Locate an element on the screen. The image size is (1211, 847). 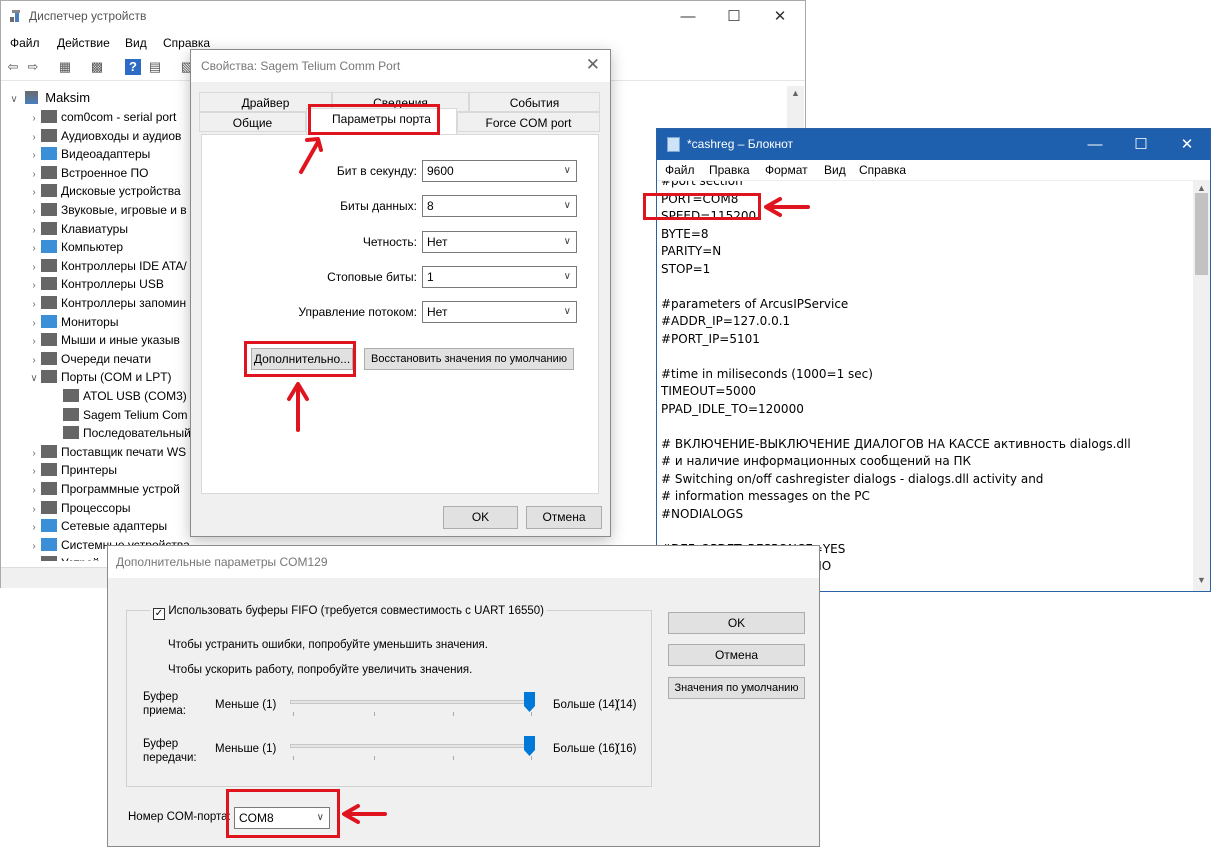
arrow-to-port-line is located at coordinates (787, 207).